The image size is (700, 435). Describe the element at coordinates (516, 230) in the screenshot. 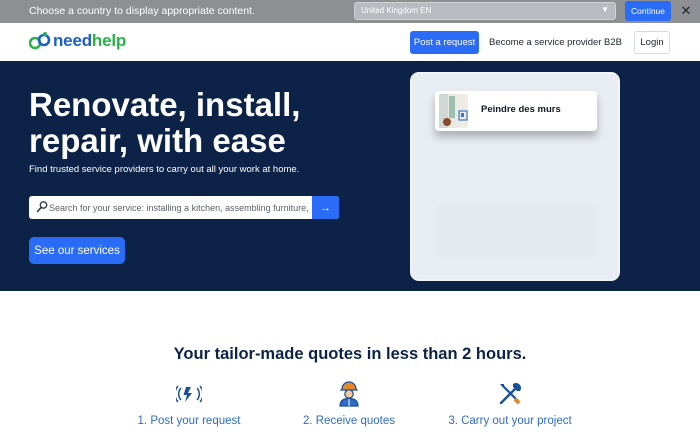

I see `preview-placeholder` at that location.